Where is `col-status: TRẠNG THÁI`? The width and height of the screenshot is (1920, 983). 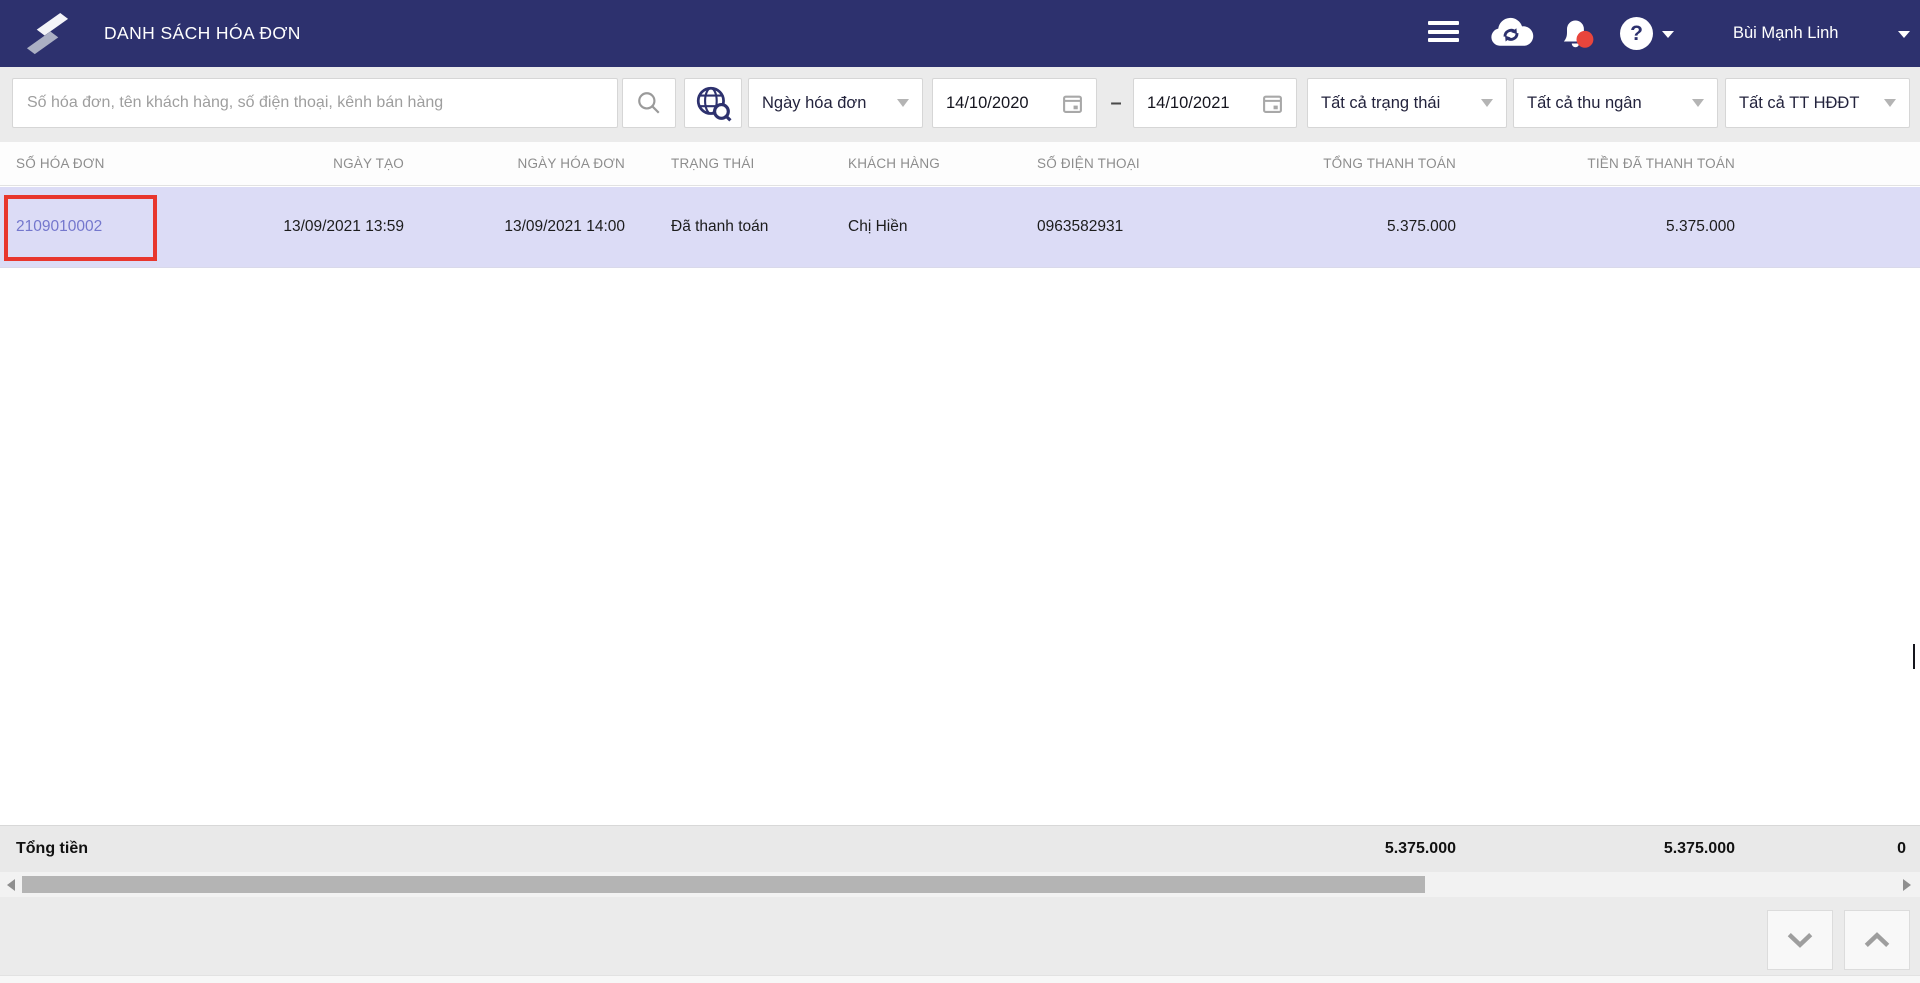 col-status: TRẠNG THÁI is located at coordinates (713, 163).